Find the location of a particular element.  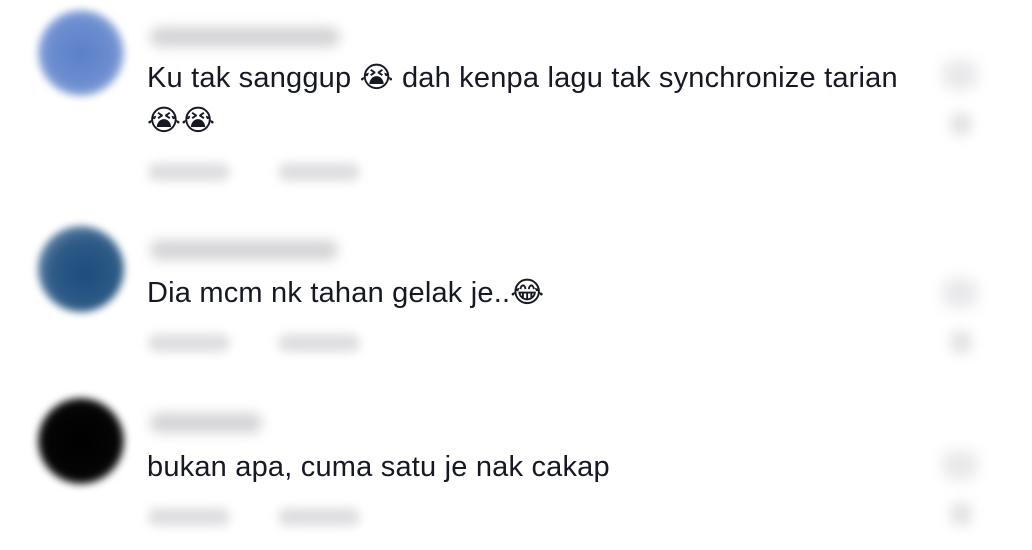

comment-text: bukan apa, cuma satu je nak cakap is located at coordinates (378, 467).